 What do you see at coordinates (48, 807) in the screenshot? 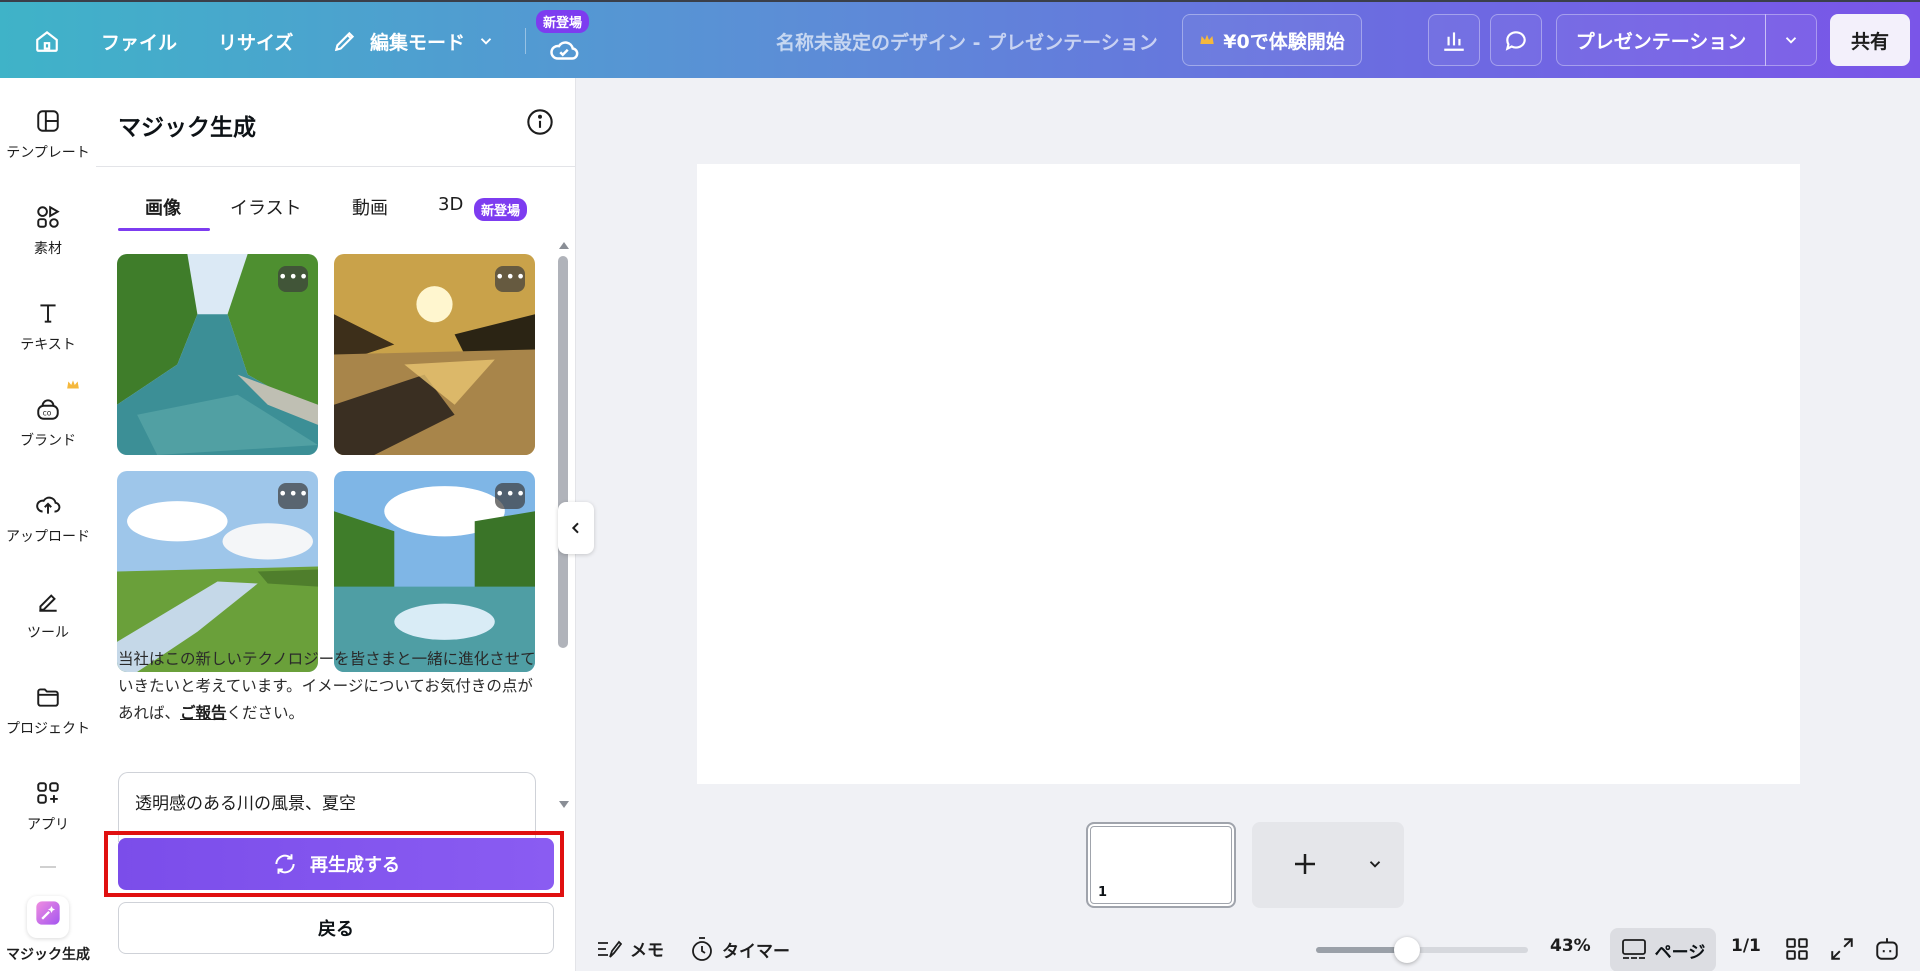
I see `rail-item-apps: アプリ` at bounding box center [48, 807].